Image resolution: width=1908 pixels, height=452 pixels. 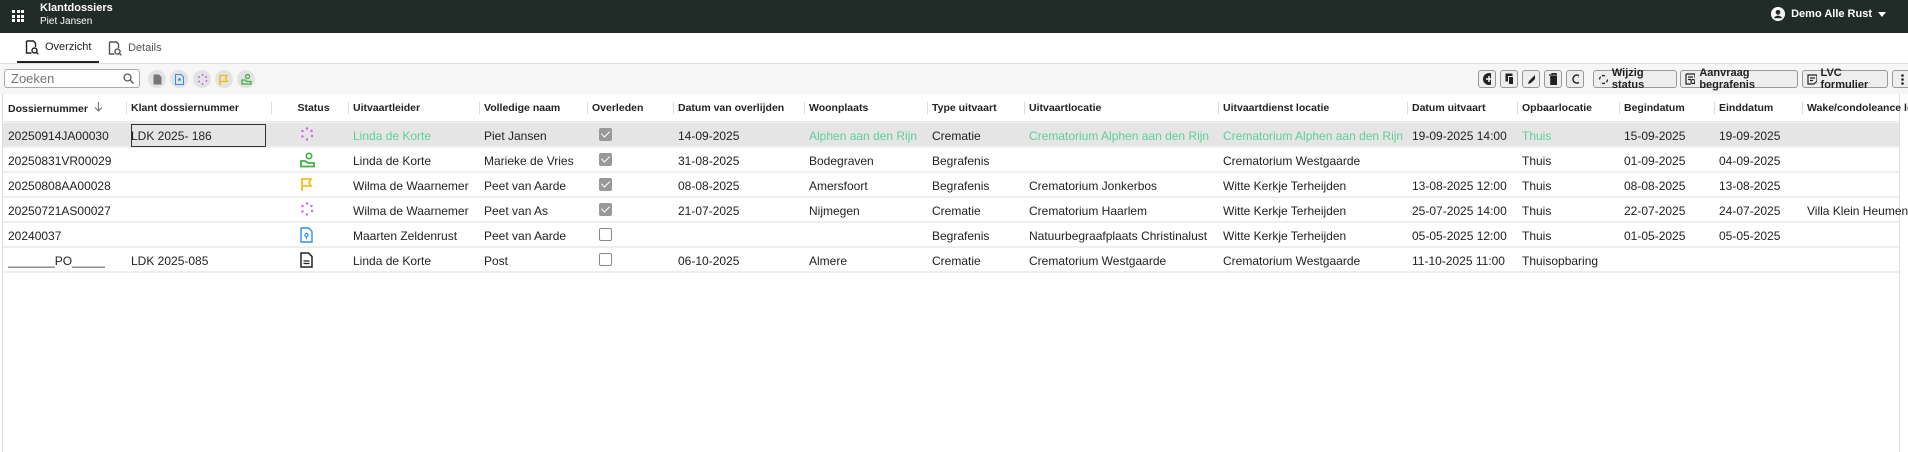 I want to click on column-label: Uitvaartlocatie, so click(x=1065, y=108).